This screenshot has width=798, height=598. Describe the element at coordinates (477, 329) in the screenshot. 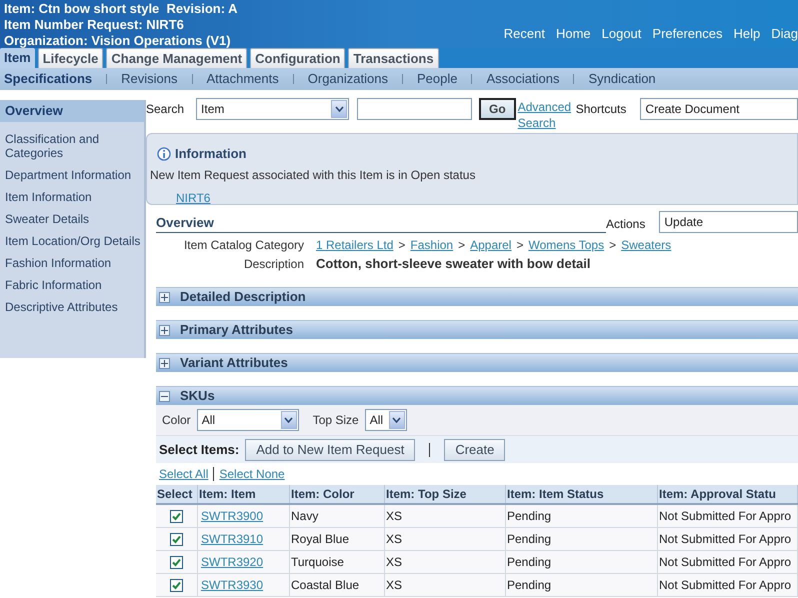

I see `section-header: Primary Attributes` at that location.